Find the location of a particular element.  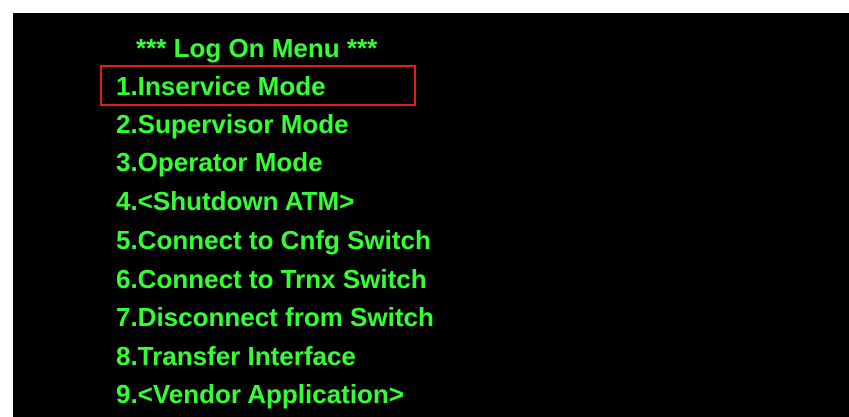

menu-item-operator-mode: 3.Operator Mode is located at coordinates (219, 162).